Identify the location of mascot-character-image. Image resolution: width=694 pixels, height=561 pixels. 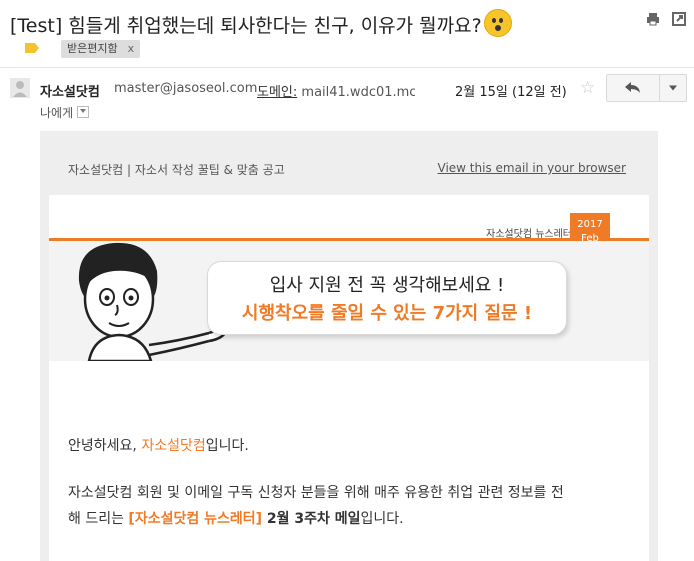
(152, 301).